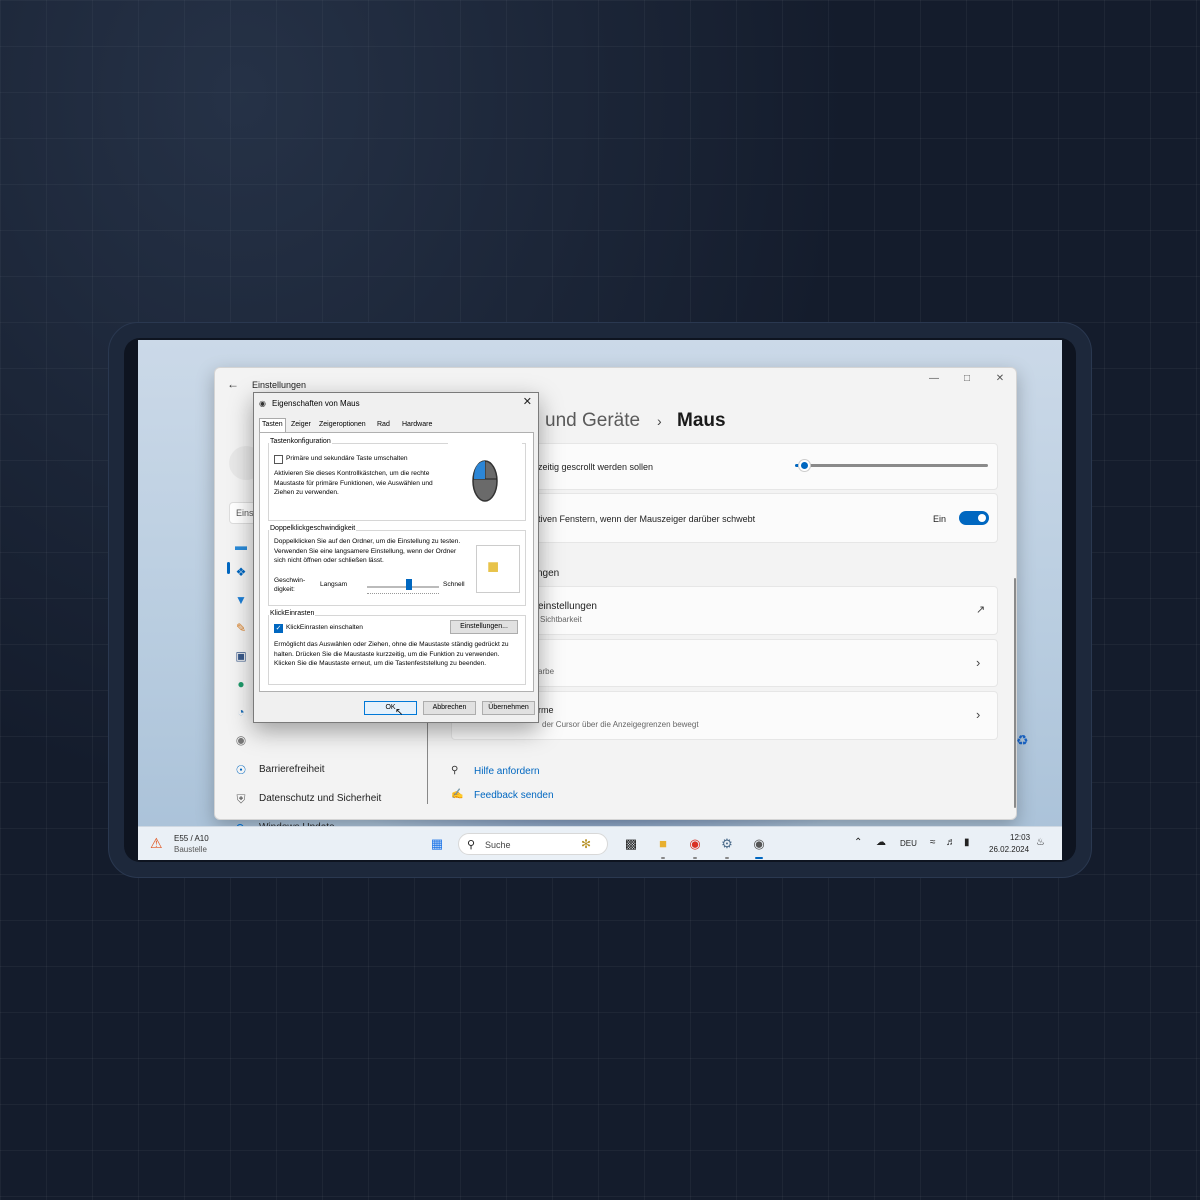  I want to click on bluetooth-icon: ❖, so click(241, 572).